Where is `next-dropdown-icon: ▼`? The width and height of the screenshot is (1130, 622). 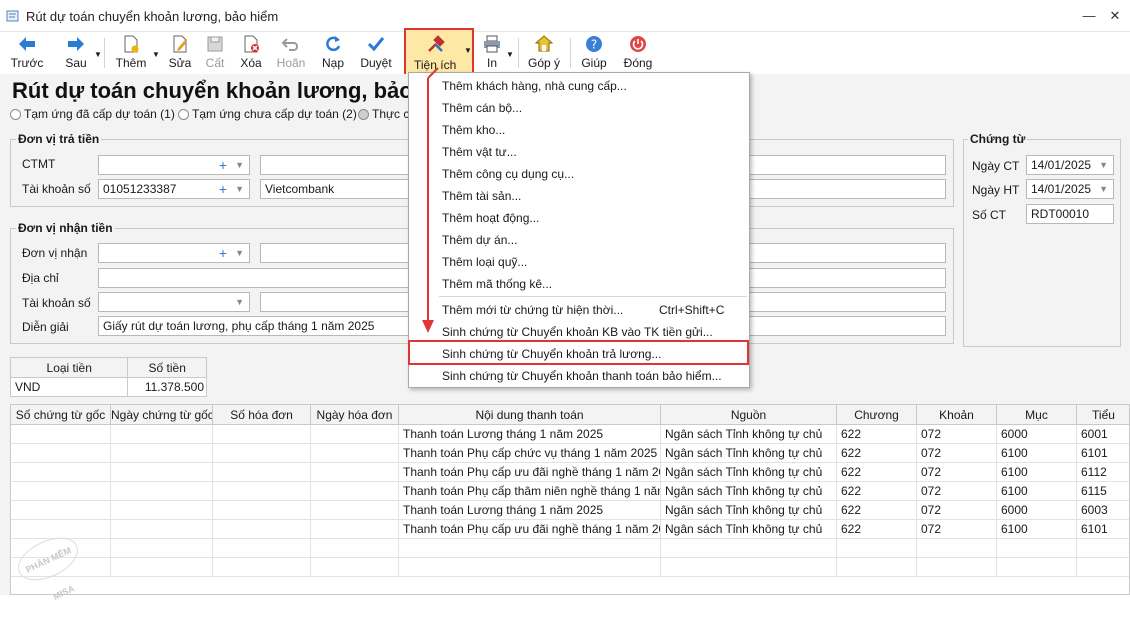 next-dropdown-icon: ▼ is located at coordinates (98, 54).